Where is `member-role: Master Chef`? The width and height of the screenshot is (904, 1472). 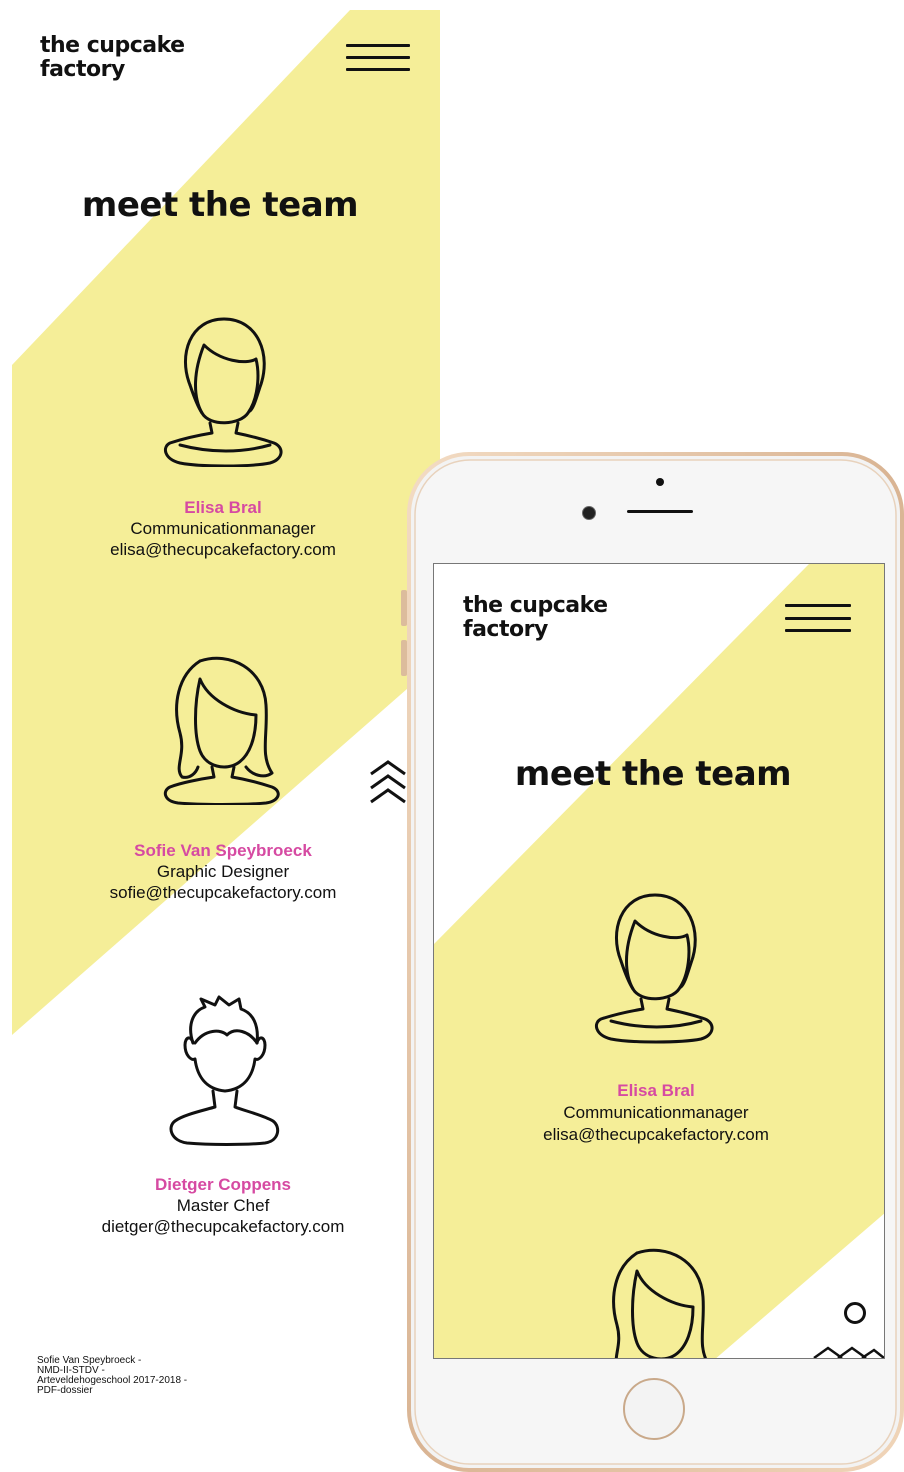 member-role: Master Chef is located at coordinates (223, 1205).